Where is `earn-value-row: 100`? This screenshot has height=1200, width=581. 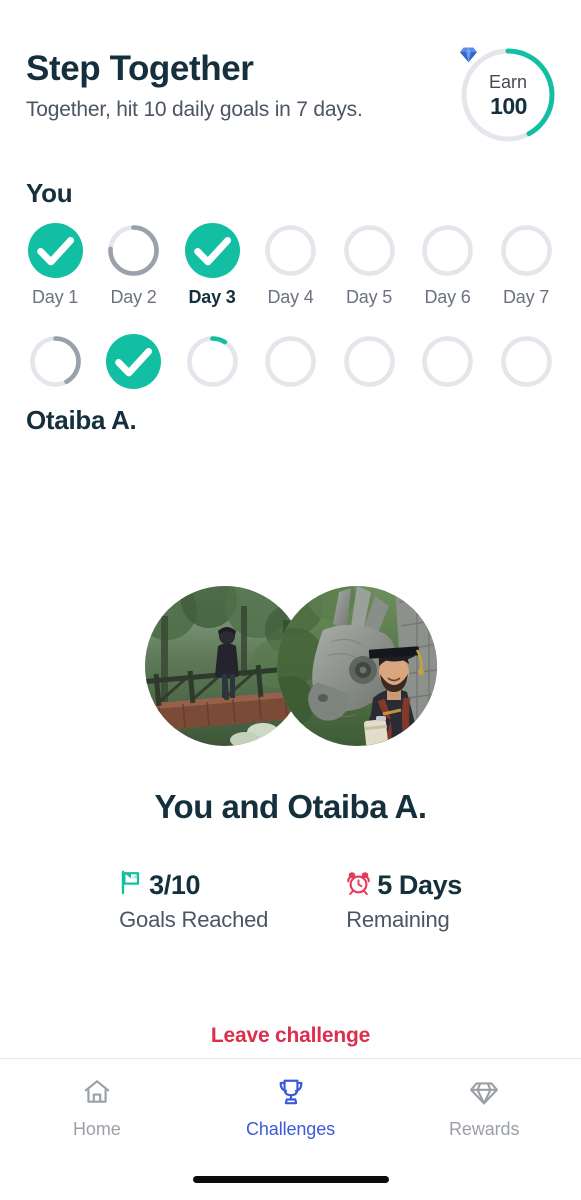 earn-value-row: 100 is located at coordinates (493, 83).